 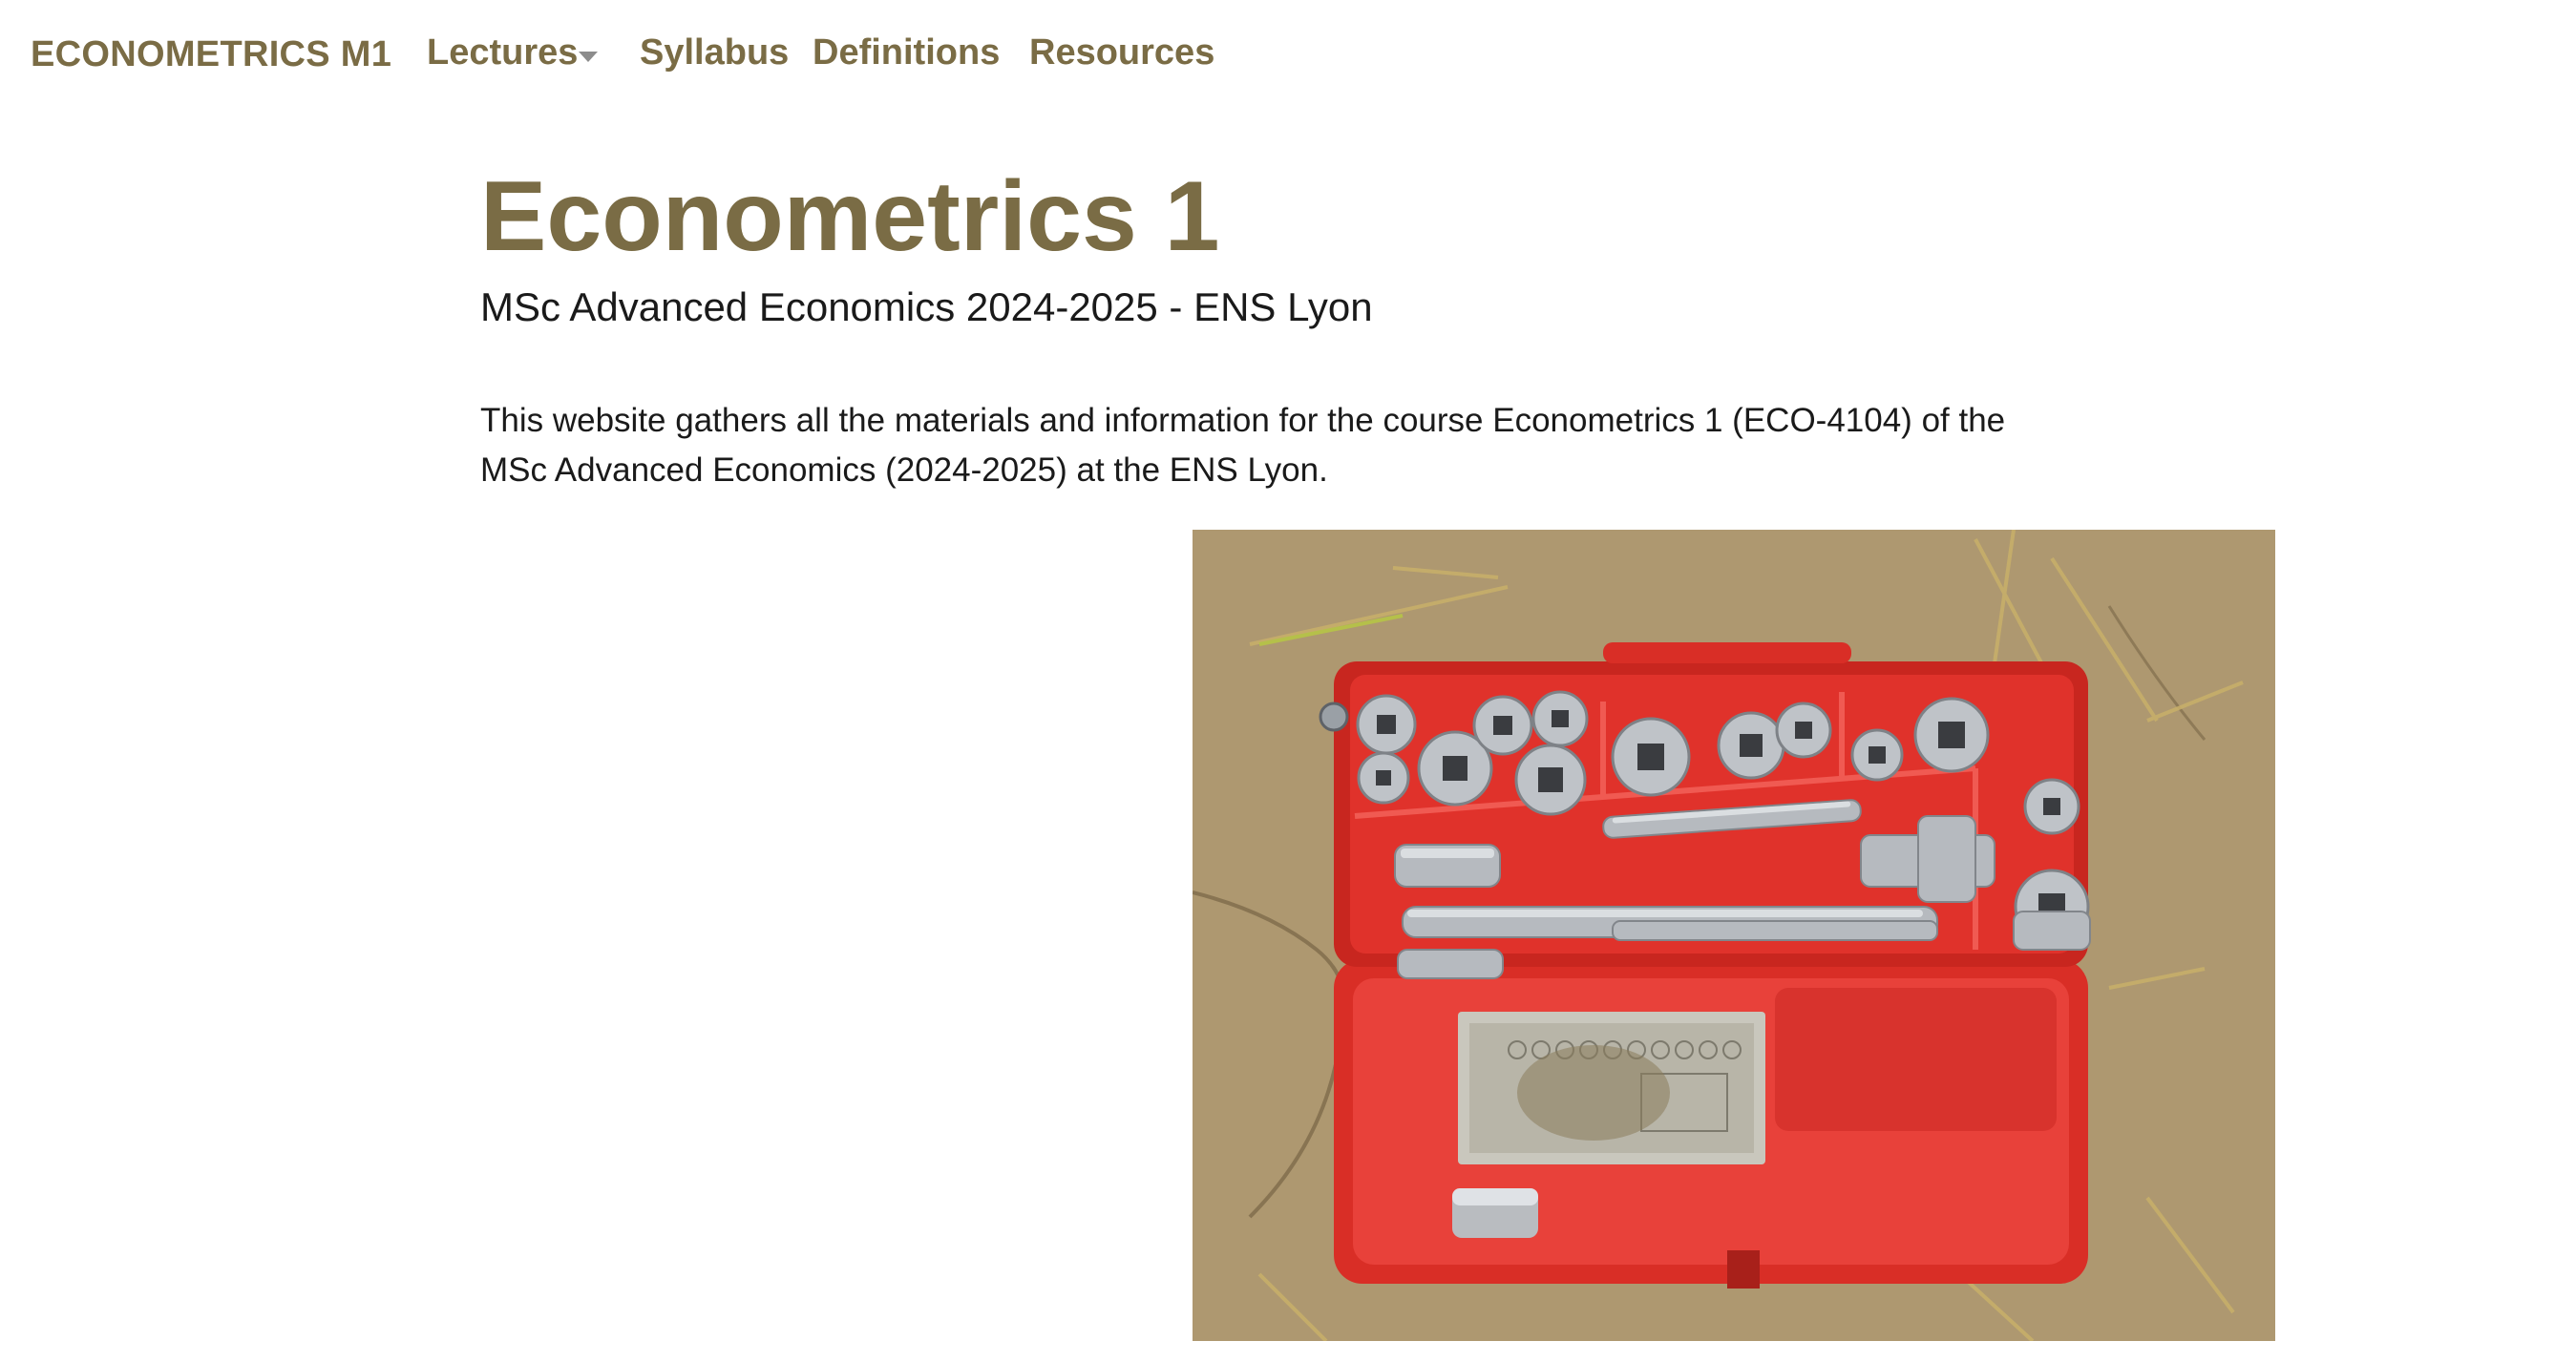 What do you see at coordinates (211, 54) in the screenshot?
I see `brand-link: ECONOMETRICS M1` at bounding box center [211, 54].